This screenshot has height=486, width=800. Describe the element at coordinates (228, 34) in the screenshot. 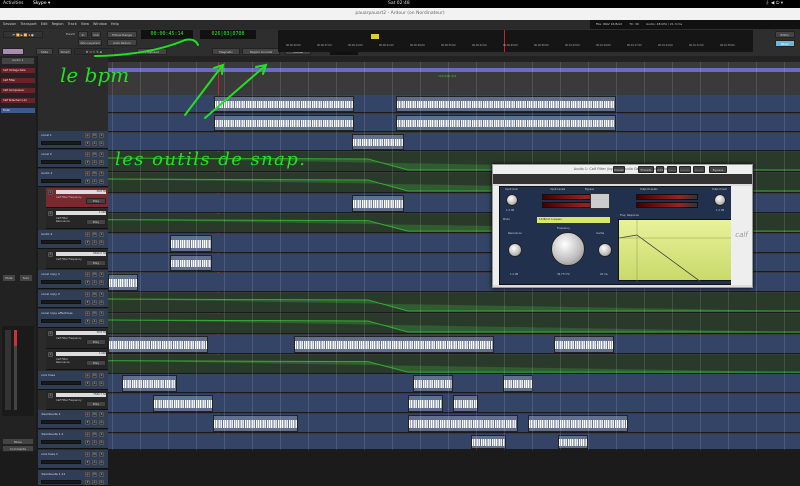

I see `secondary-clock: 026|03|0708` at that location.